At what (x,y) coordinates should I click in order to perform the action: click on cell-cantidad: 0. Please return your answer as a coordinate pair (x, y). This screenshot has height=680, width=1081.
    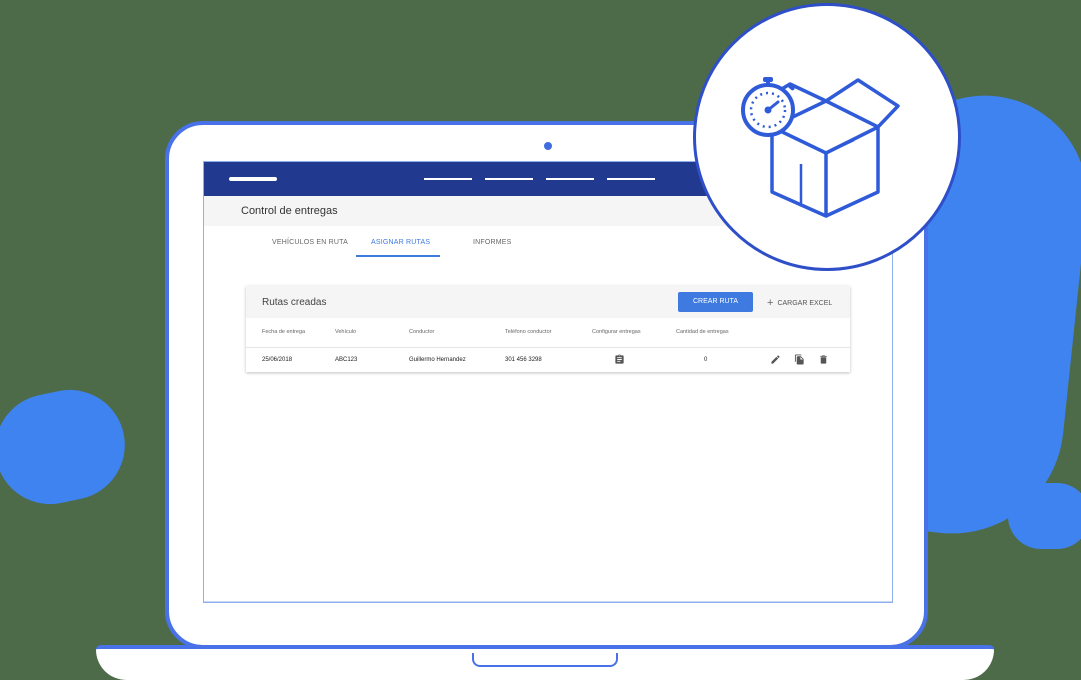
    Looking at the image, I should click on (706, 360).